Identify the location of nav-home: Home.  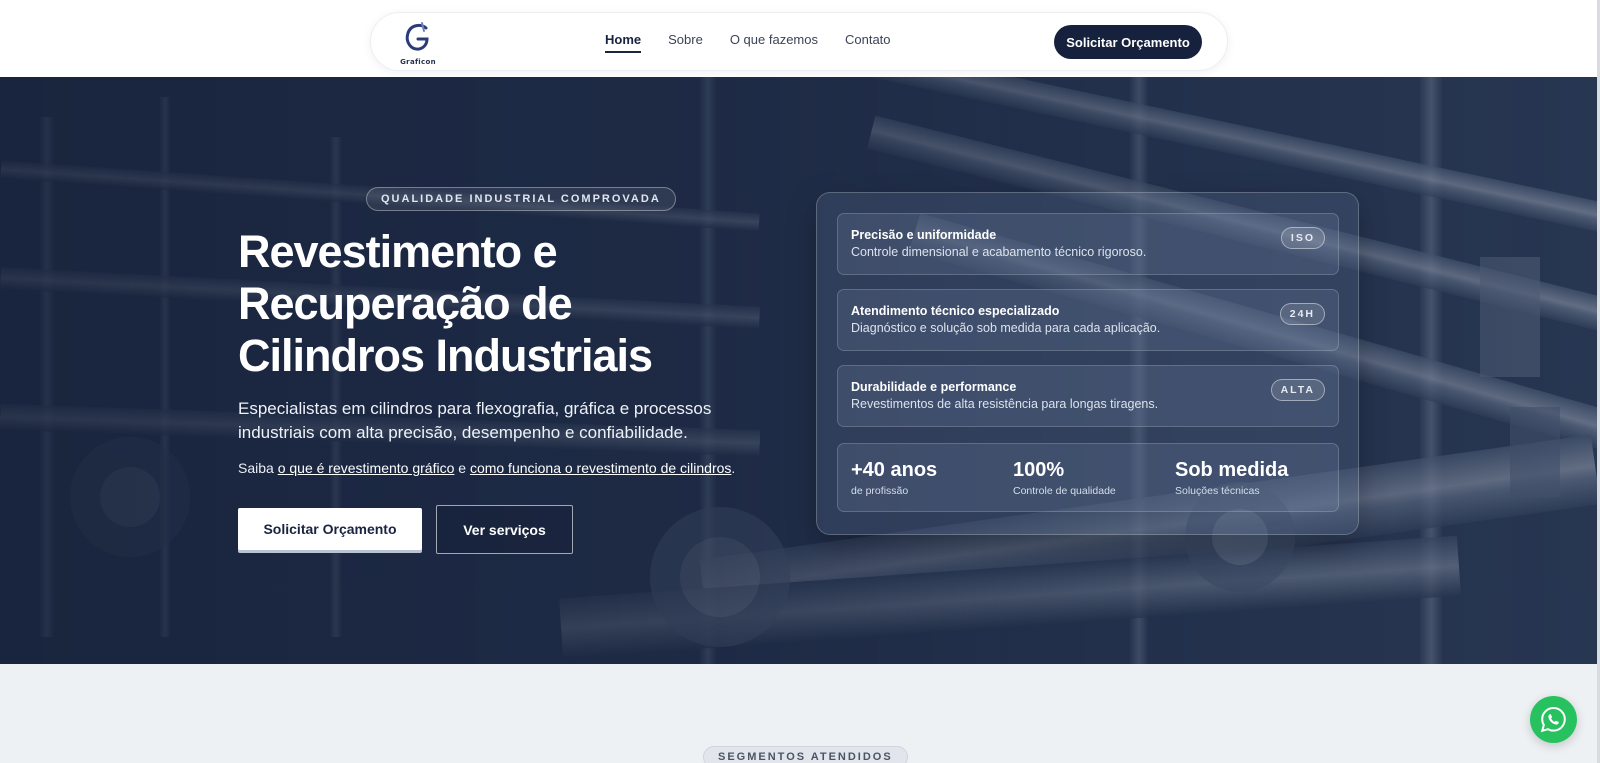
(623, 41).